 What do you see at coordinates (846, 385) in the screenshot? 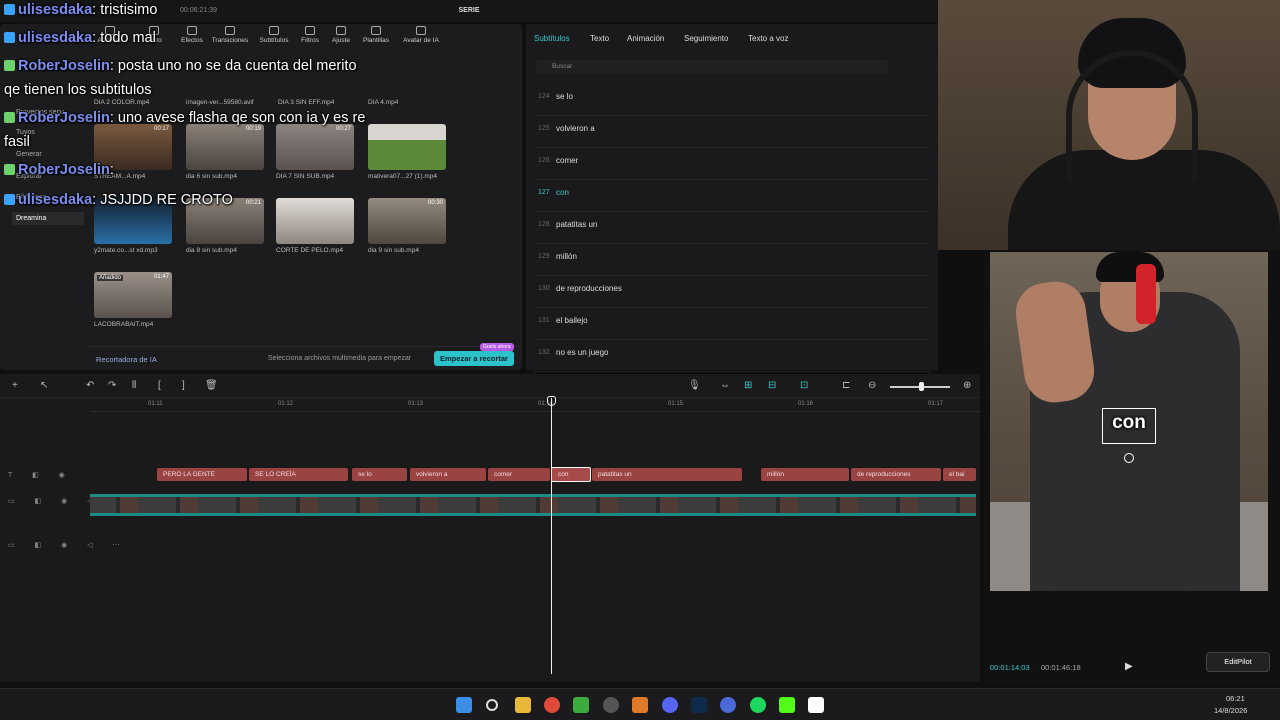
I see `fit-icon: ⊏` at bounding box center [846, 385].